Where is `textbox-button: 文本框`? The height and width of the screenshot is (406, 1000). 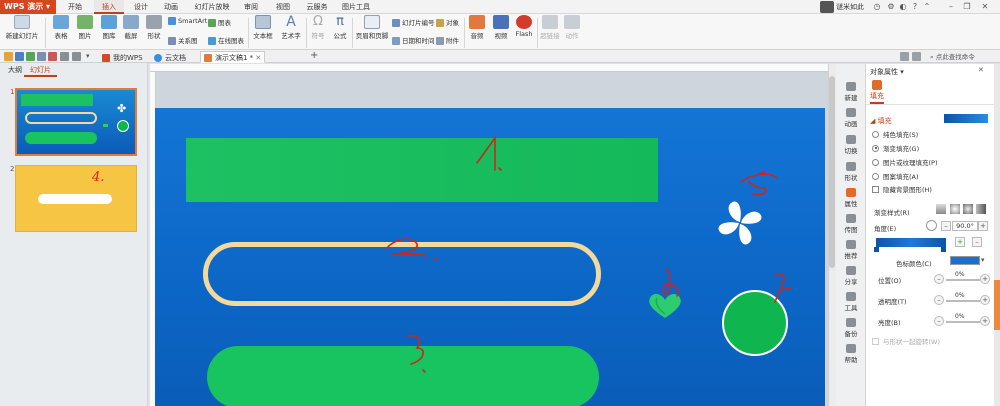 textbox-button: 文本框 is located at coordinates (263, 27).